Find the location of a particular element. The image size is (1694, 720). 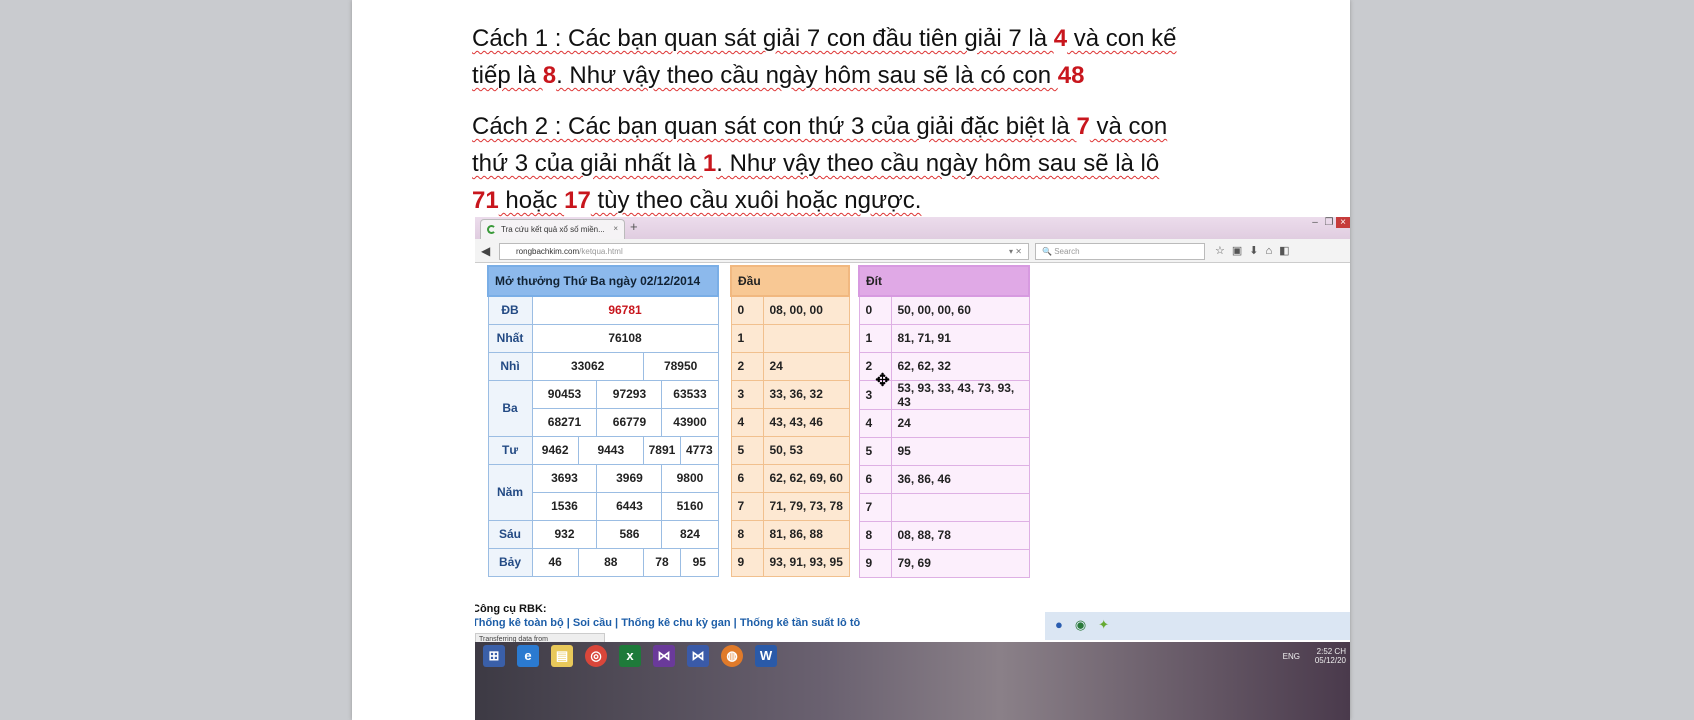

window-controls: – ❐ × is located at coordinates (1329, 222).